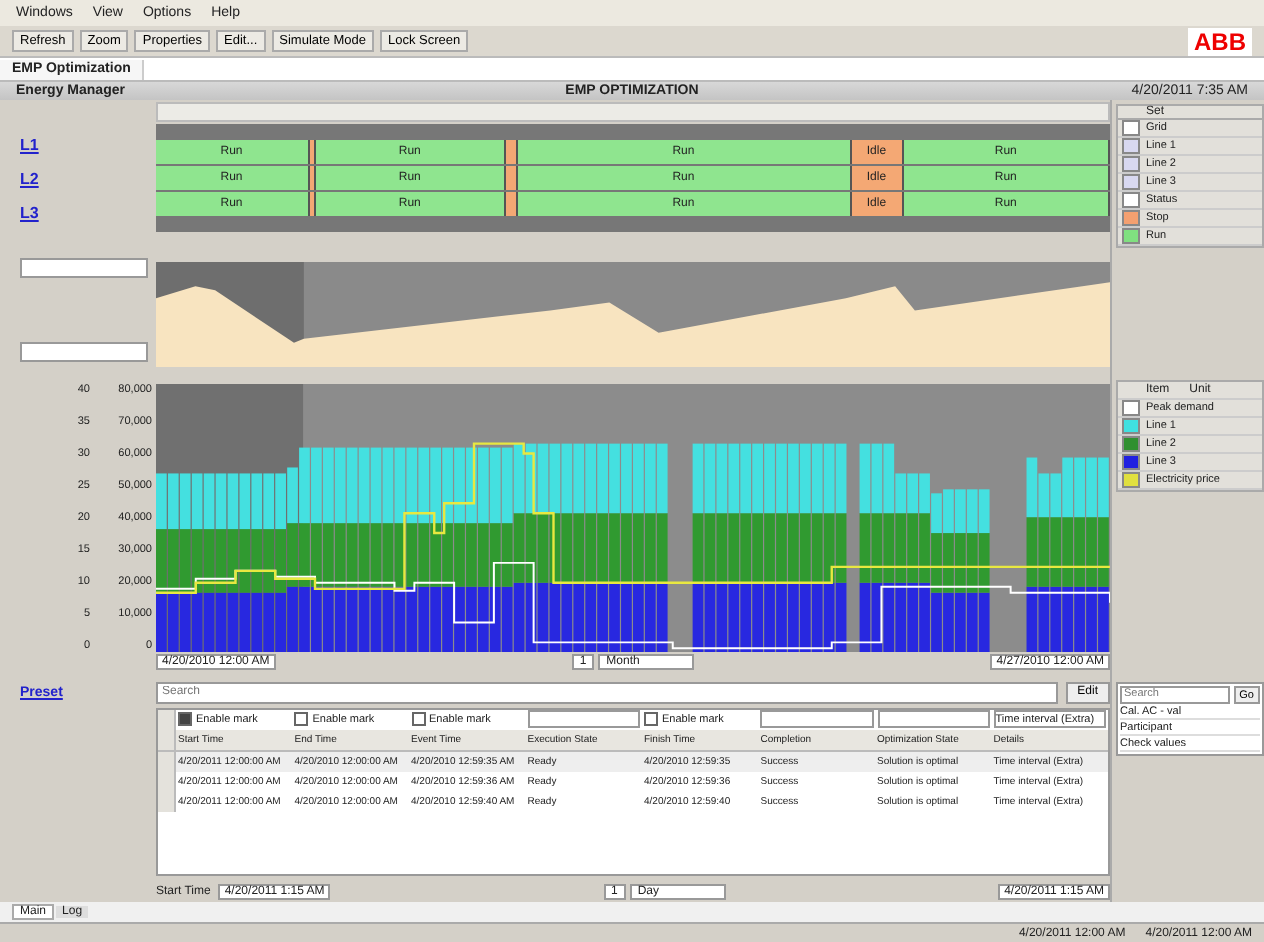 This screenshot has width=1264, height=942. Describe the element at coordinates (633, 112) in the screenshot. I see `scroll-bar` at that location.